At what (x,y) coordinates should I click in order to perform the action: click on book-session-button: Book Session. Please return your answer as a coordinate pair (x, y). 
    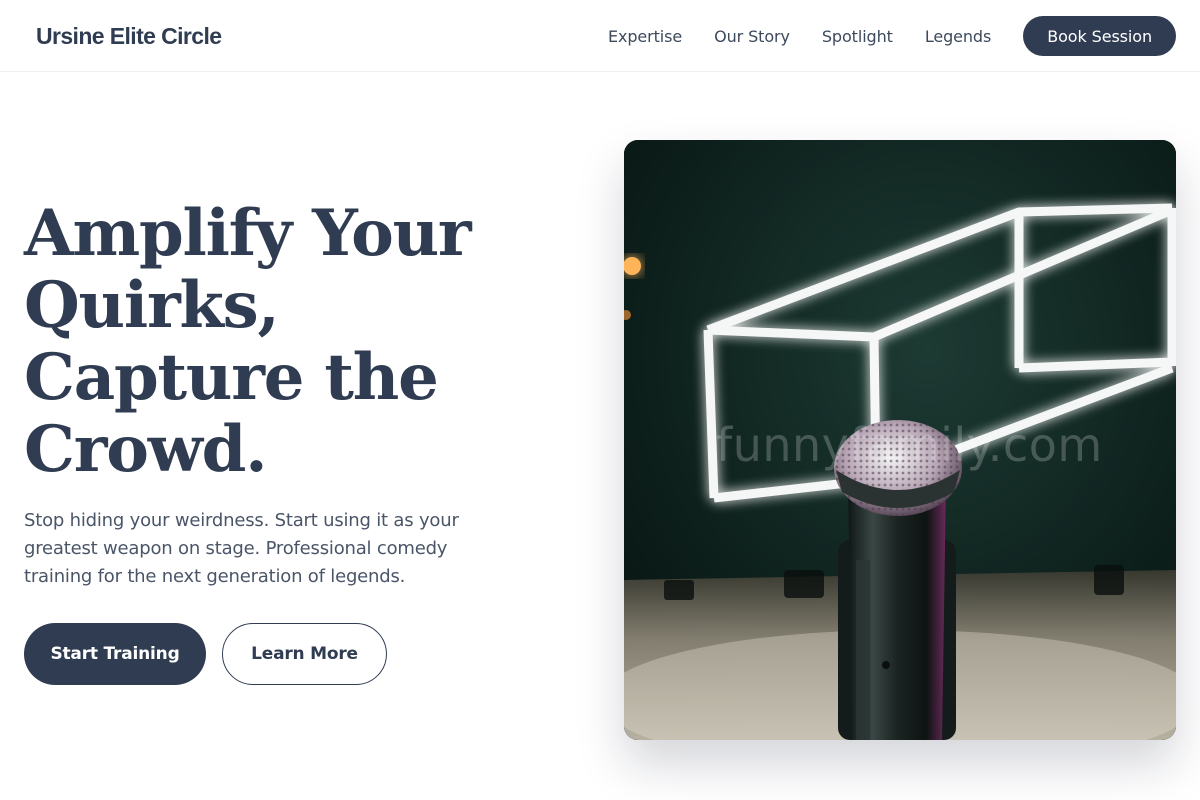
    Looking at the image, I should click on (1099, 36).